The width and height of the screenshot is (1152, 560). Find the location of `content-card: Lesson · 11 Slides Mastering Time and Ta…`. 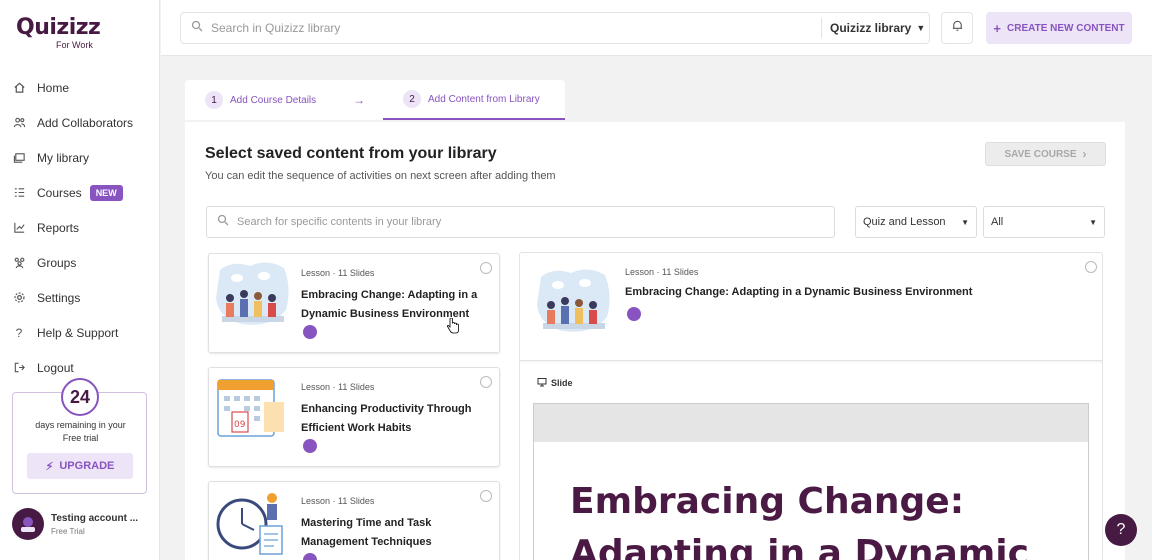

content-card: Lesson · 11 Slides Mastering Time and Ta… is located at coordinates (354, 520).